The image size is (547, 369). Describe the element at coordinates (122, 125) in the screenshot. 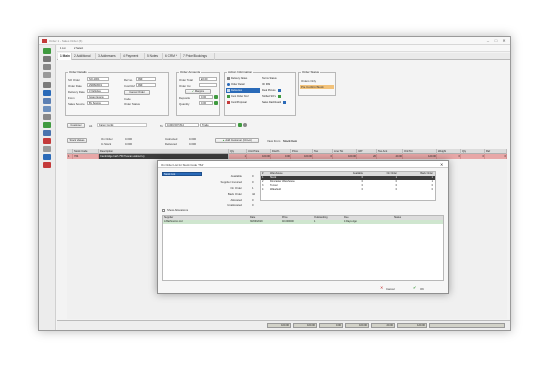

I see `customer-name-field: Karen Certik` at that location.